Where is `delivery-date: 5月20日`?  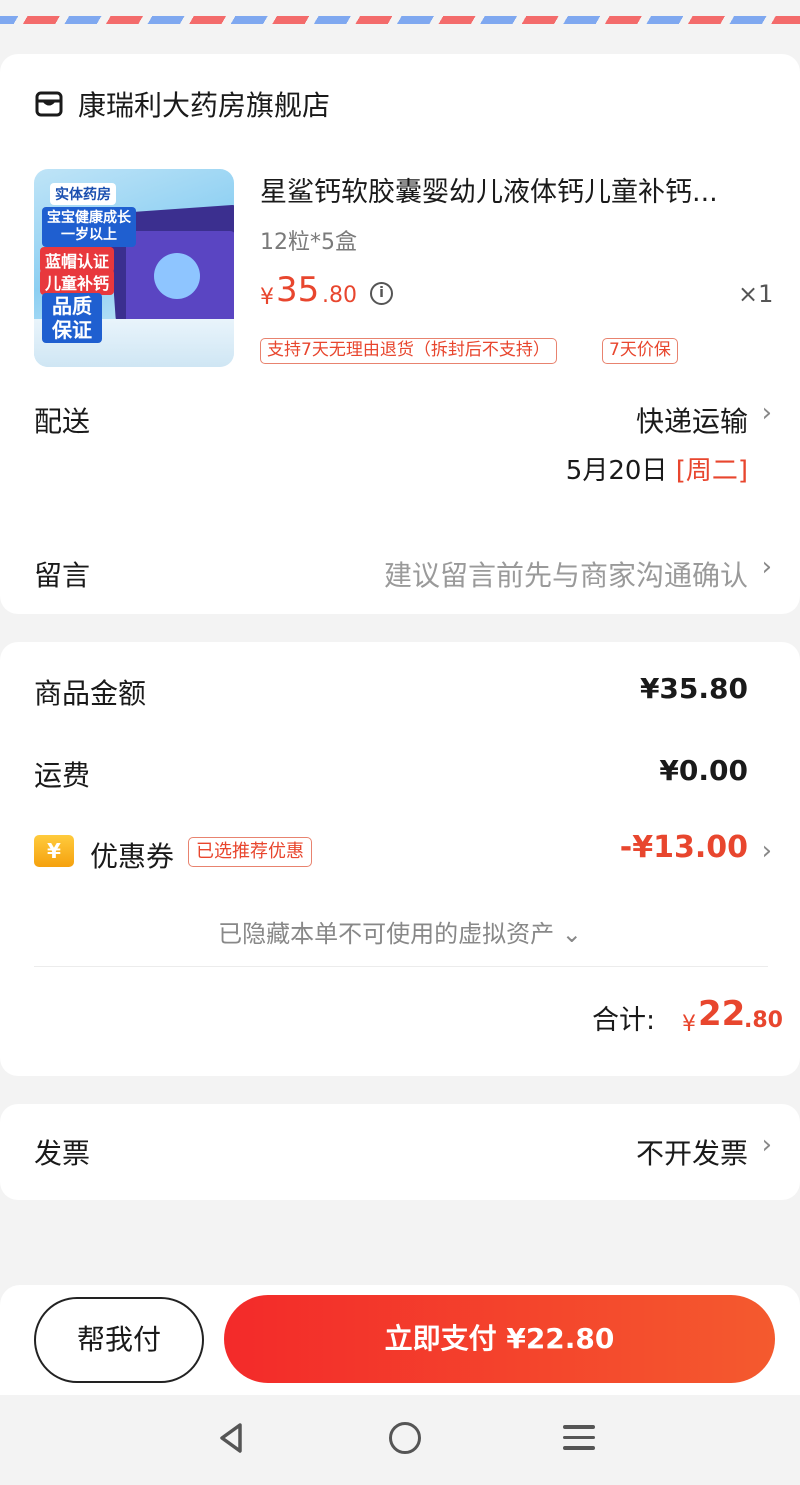 delivery-date: 5月20日 is located at coordinates (616, 471).